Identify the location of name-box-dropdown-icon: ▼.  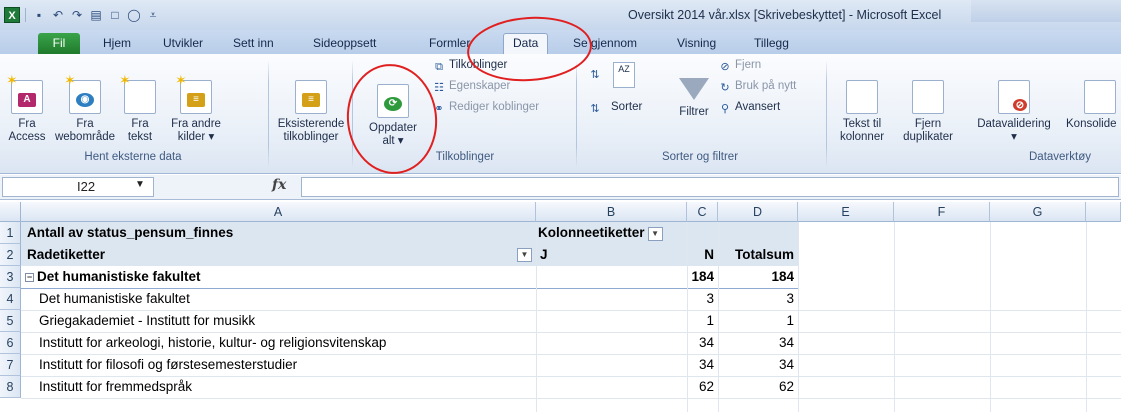
(140, 184).